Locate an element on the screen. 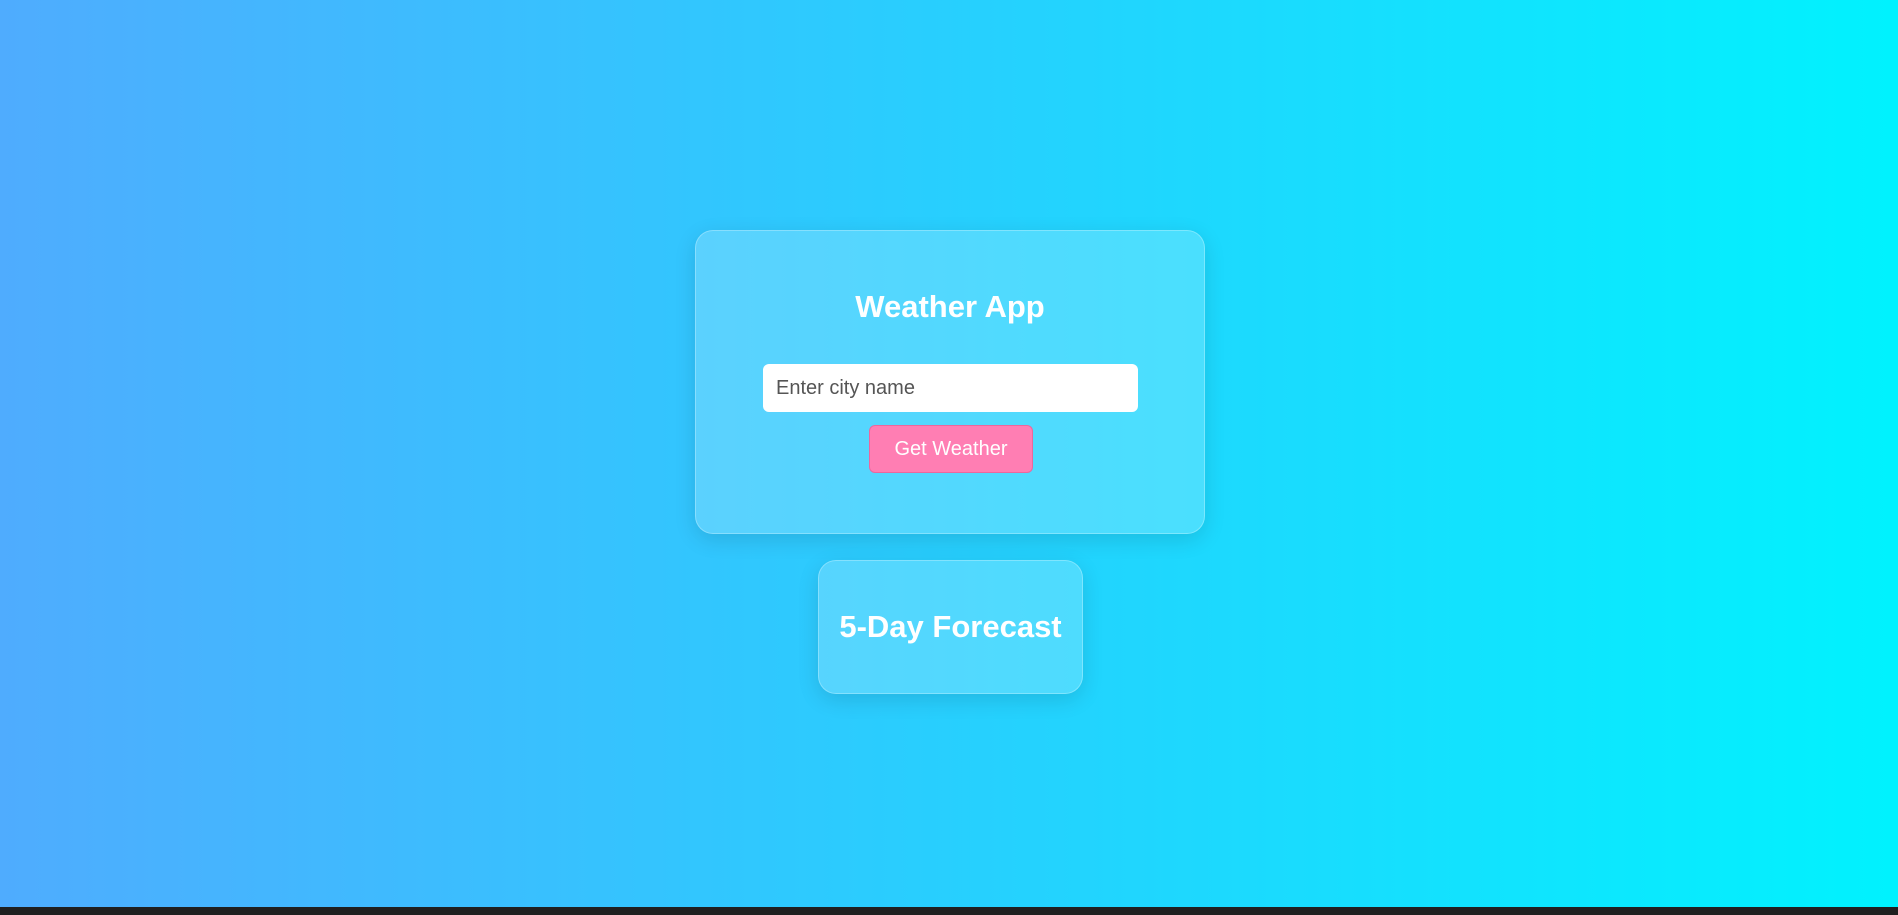 This screenshot has width=1898, height=915. get-weather-button: Get Weather is located at coordinates (951, 449).